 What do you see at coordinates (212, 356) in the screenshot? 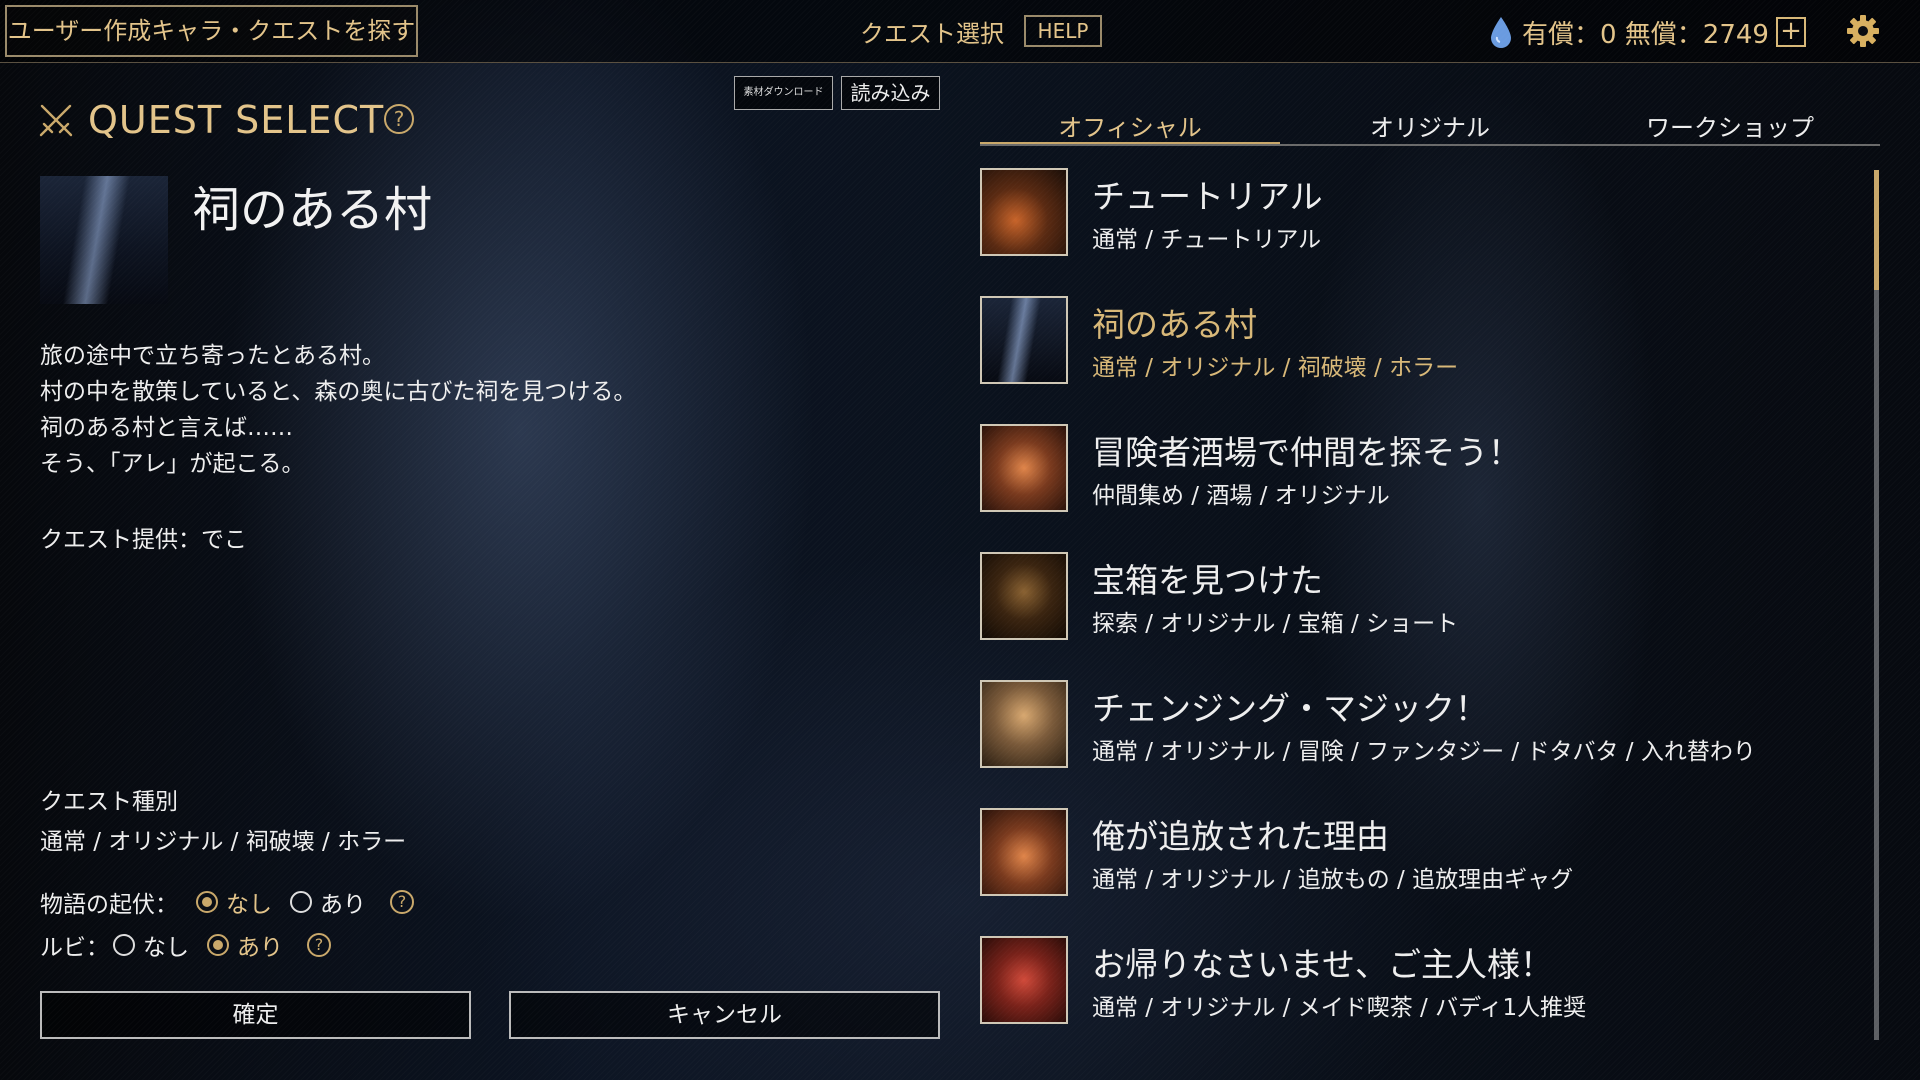
I see `description-line: 旅の途中で立ち寄ったとある村。` at bounding box center [212, 356].